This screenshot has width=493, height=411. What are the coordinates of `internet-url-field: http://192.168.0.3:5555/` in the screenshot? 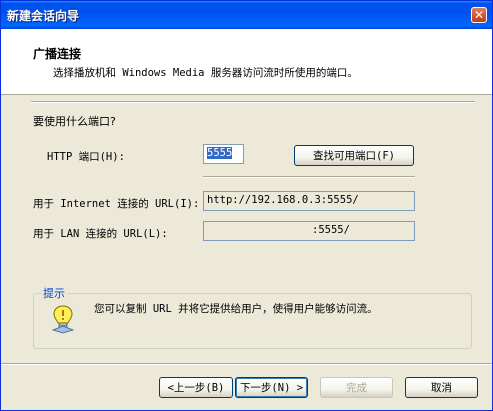 It's located at (309, 201).